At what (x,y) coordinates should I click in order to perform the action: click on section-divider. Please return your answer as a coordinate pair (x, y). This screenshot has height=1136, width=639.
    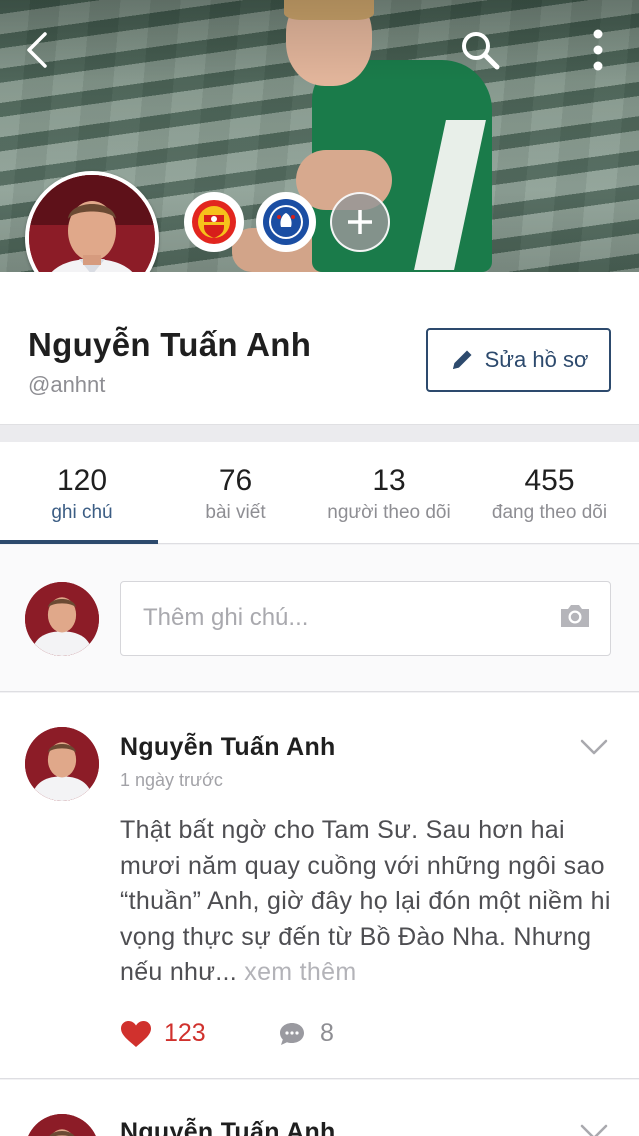
    Looking at the image, I should click on (319, 433).